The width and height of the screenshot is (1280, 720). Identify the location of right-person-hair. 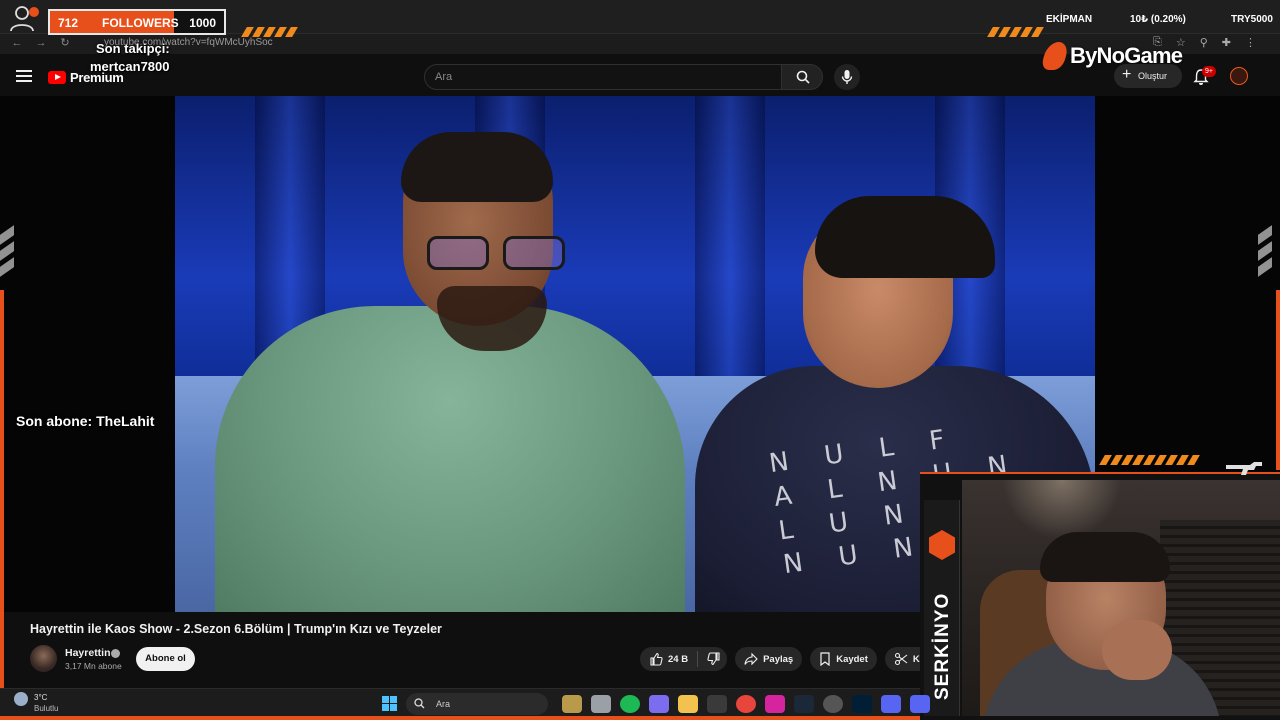
(905, 237).